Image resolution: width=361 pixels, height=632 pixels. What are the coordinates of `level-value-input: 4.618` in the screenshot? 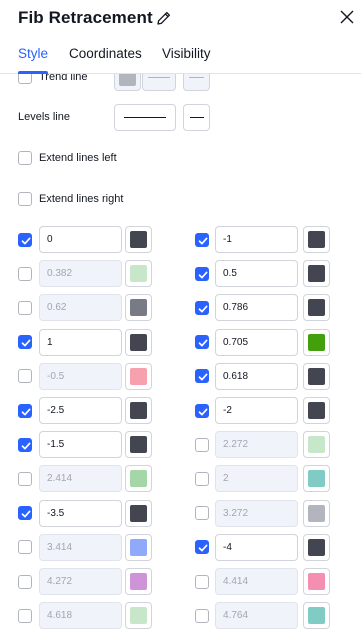 It's located at (80, 616).